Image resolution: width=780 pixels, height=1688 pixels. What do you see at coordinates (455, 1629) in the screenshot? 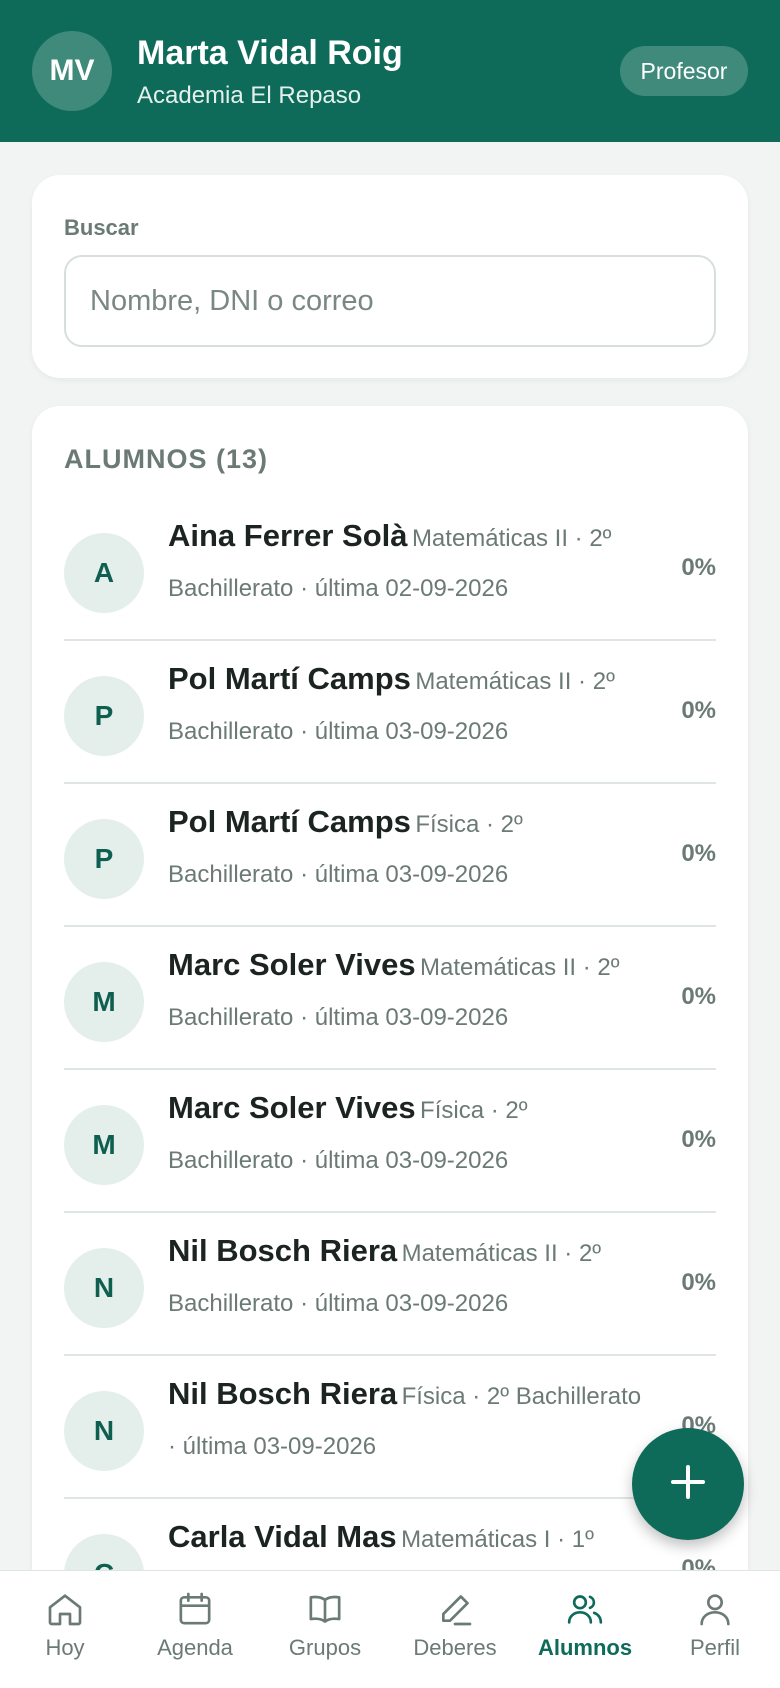
I see `nav-item-deberes: Deberes` at bounding box center [455, 1629].